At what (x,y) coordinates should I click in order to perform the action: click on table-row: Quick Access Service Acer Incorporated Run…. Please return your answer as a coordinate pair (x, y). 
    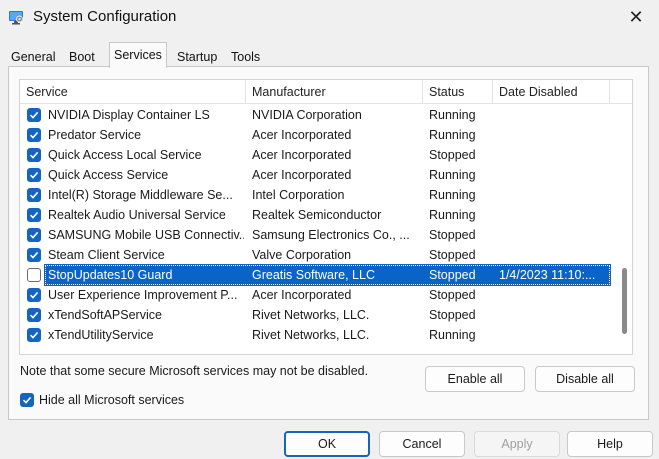
    Looking at the image, I should click on (318, 175).